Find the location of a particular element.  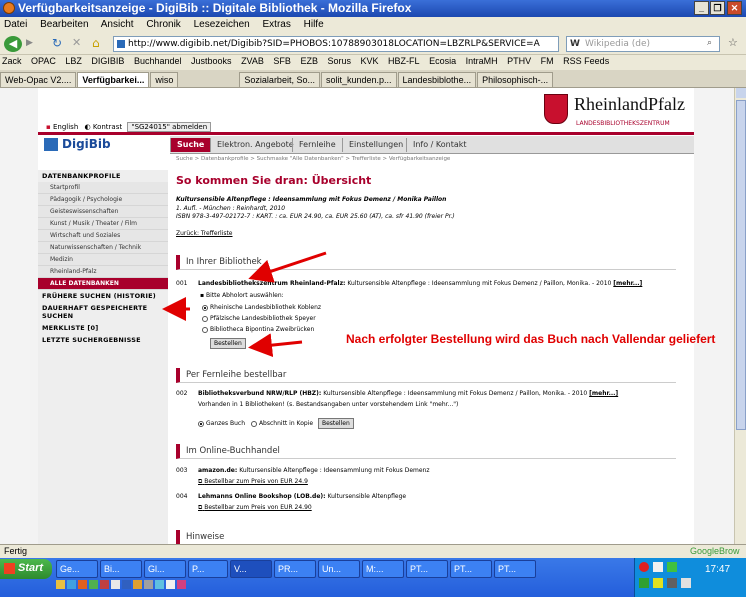

quick-launch-bar is located at coordinates (191, 587).